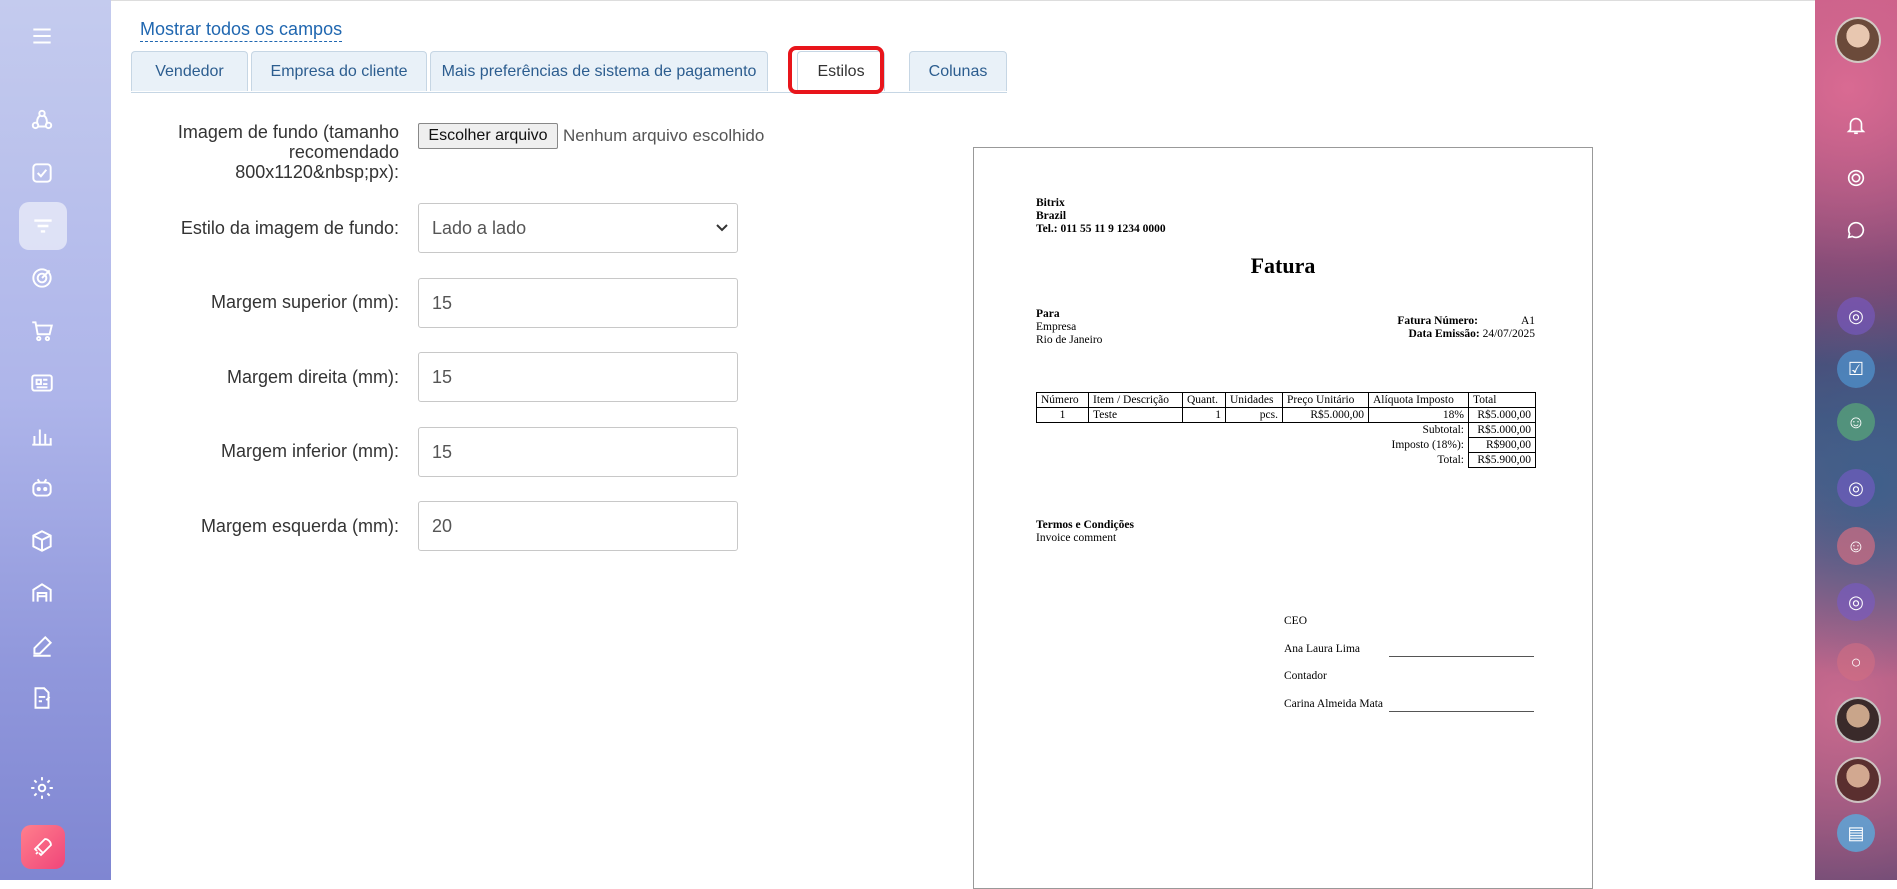  Describe the element at coordinates (1437, 321) in the screenshot. I see `invoice-number-label: Fatura Número:` at that location.